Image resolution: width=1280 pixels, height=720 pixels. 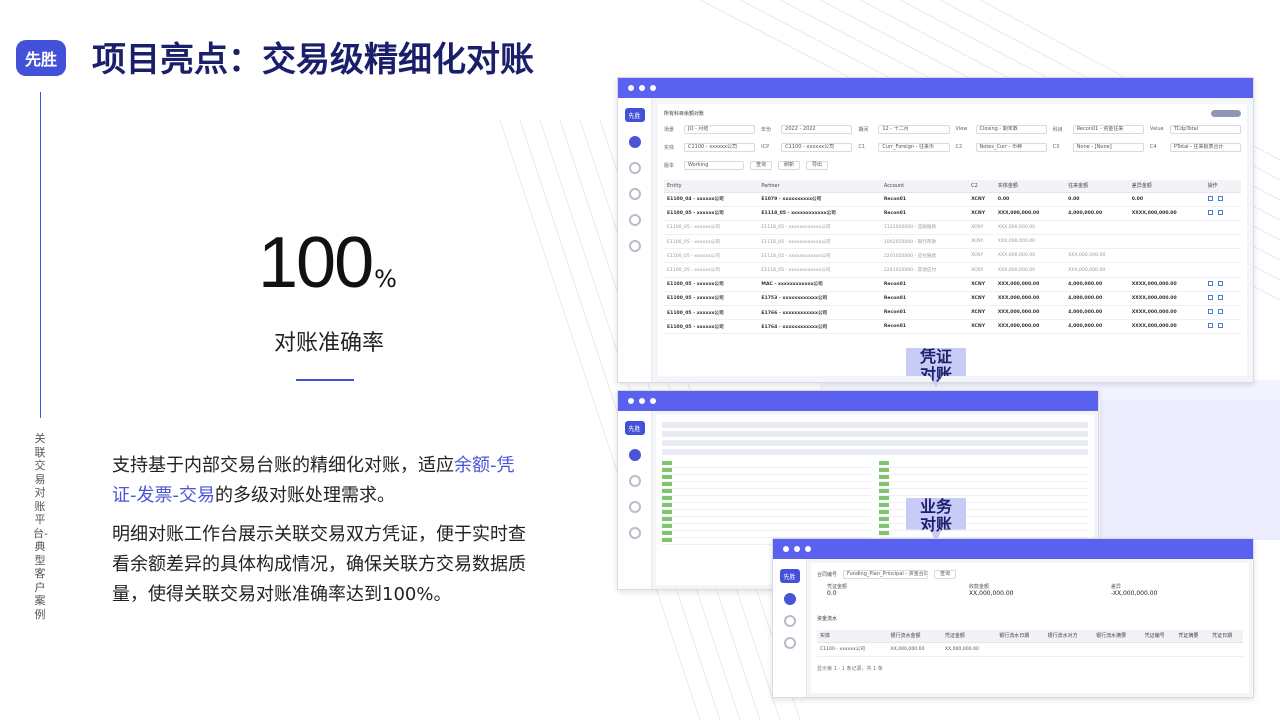 I want to click on help-icon, so click(x=634, y=246).